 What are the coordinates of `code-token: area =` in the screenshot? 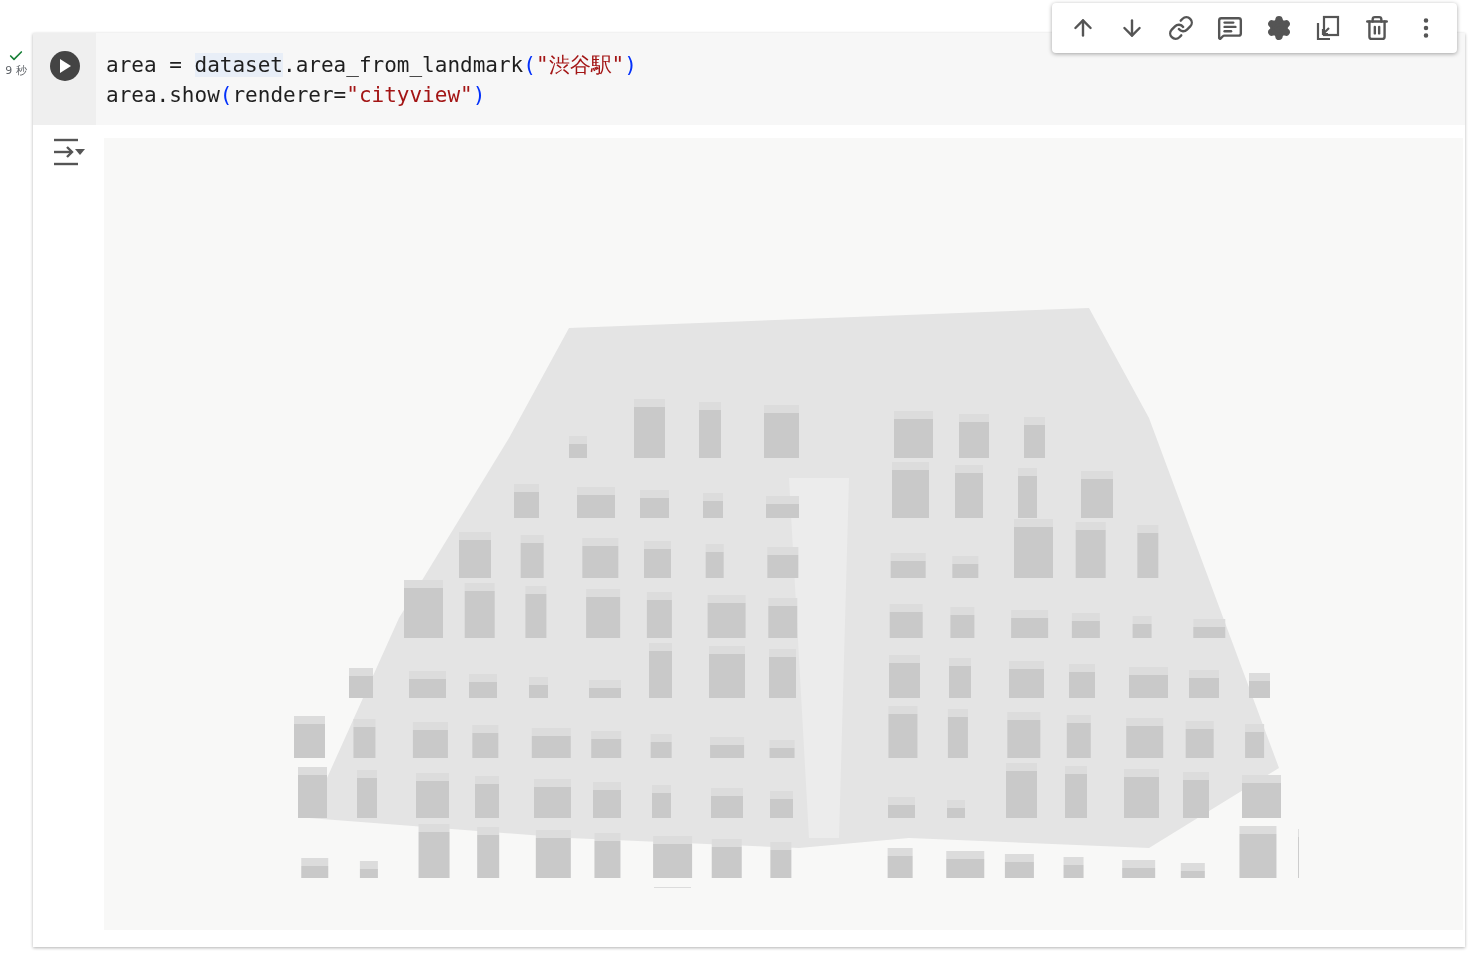 It's located at (144, 65).